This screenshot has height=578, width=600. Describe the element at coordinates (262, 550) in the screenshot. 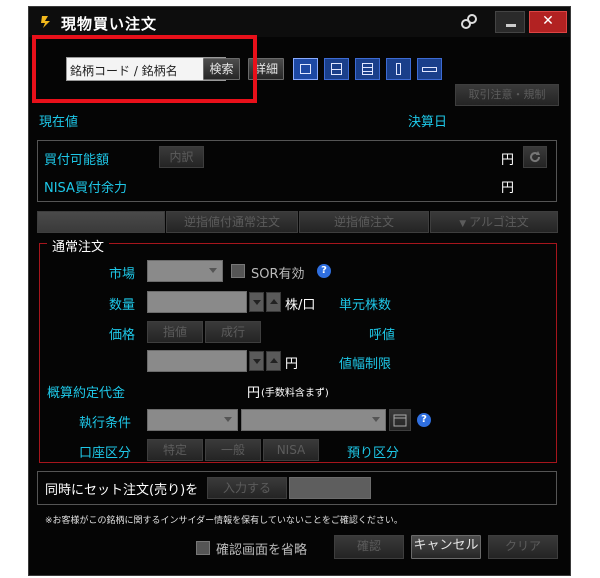

I see `skip-confirm-label: 確認画面を省略` at that location.